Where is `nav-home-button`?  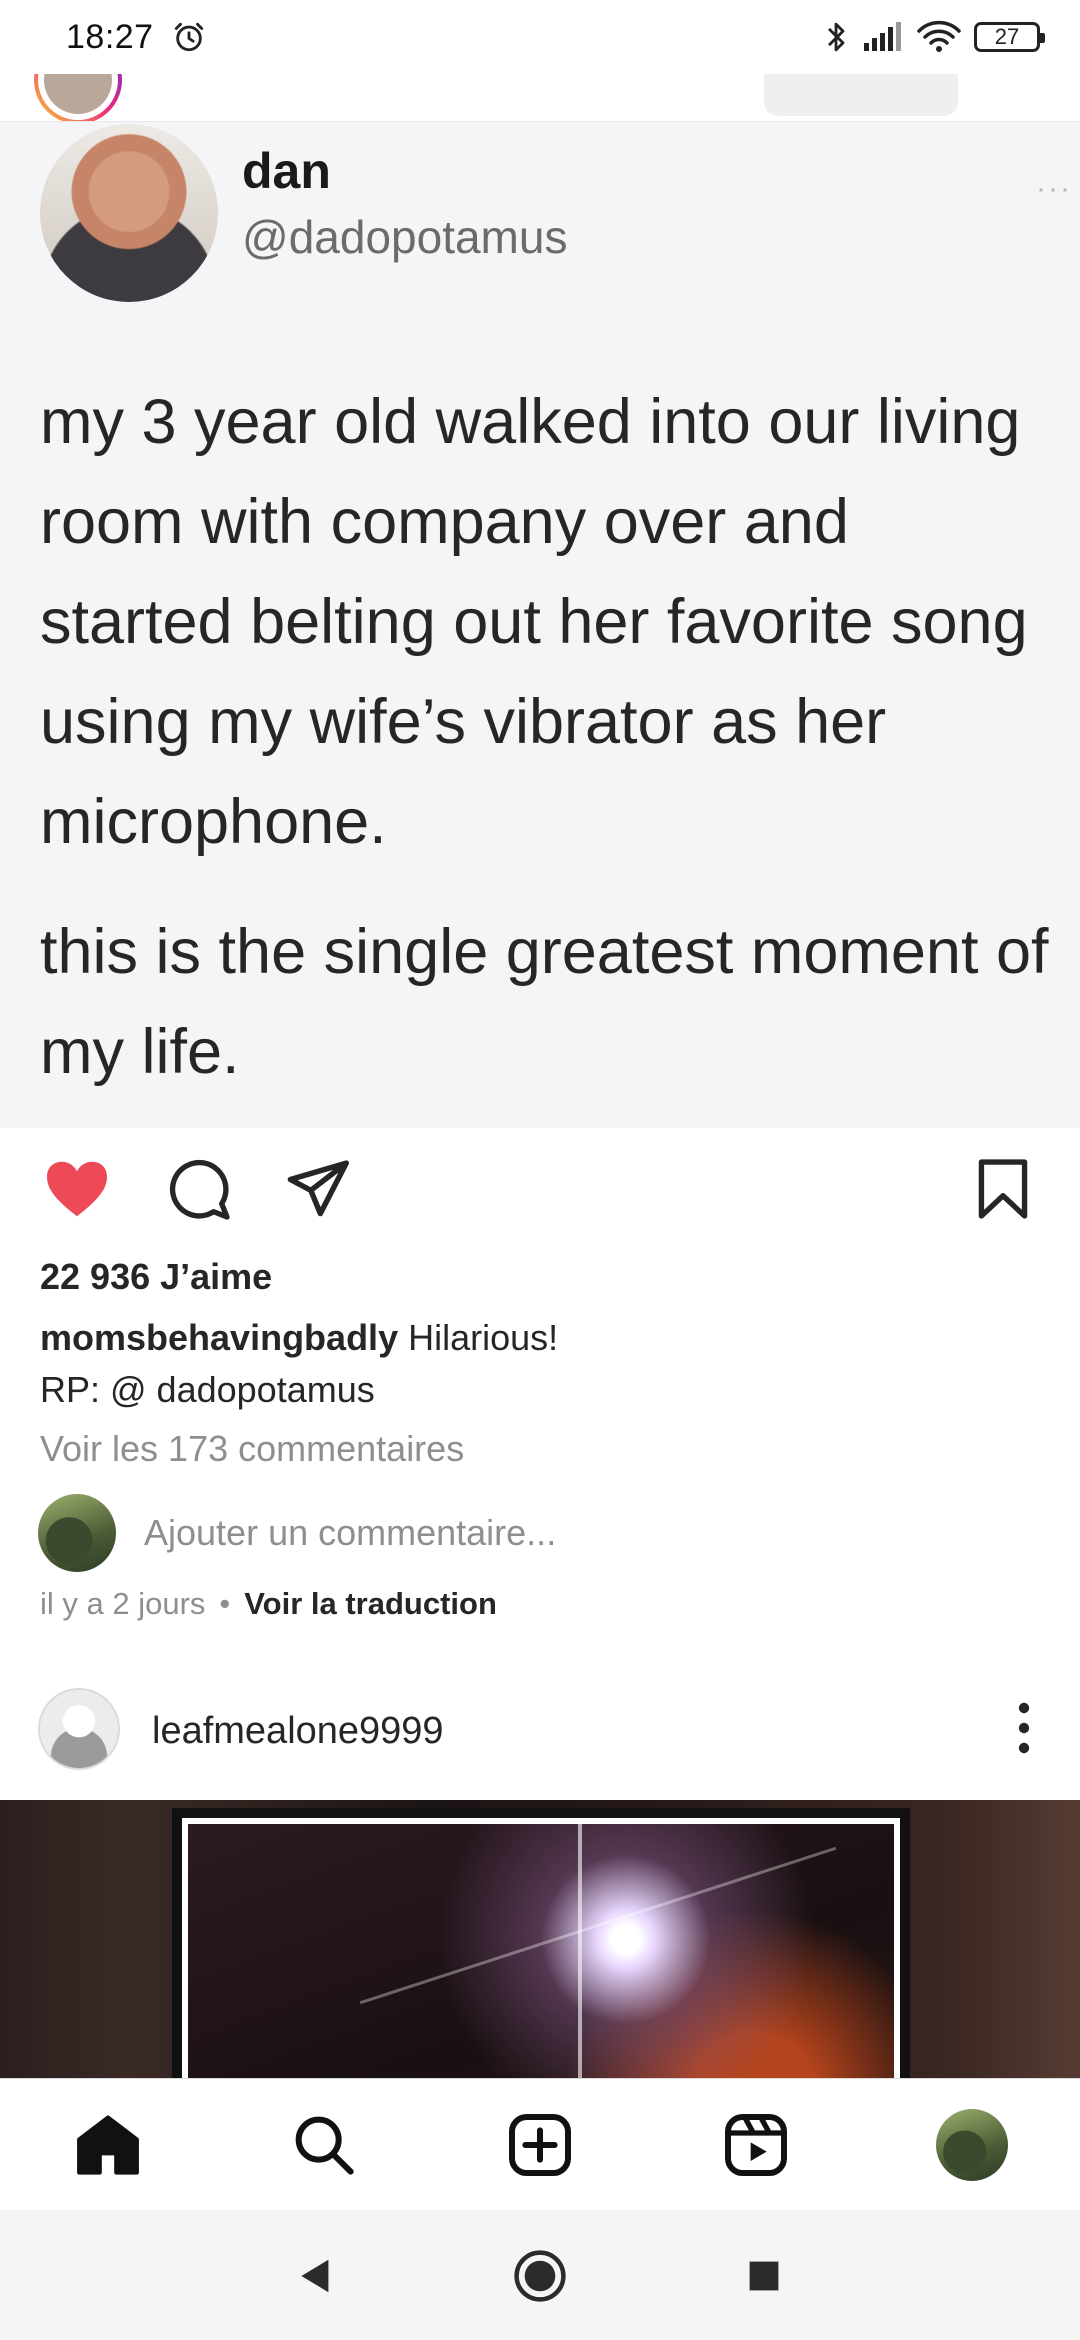
nav-home-button is located at coordinates (108, 2145).